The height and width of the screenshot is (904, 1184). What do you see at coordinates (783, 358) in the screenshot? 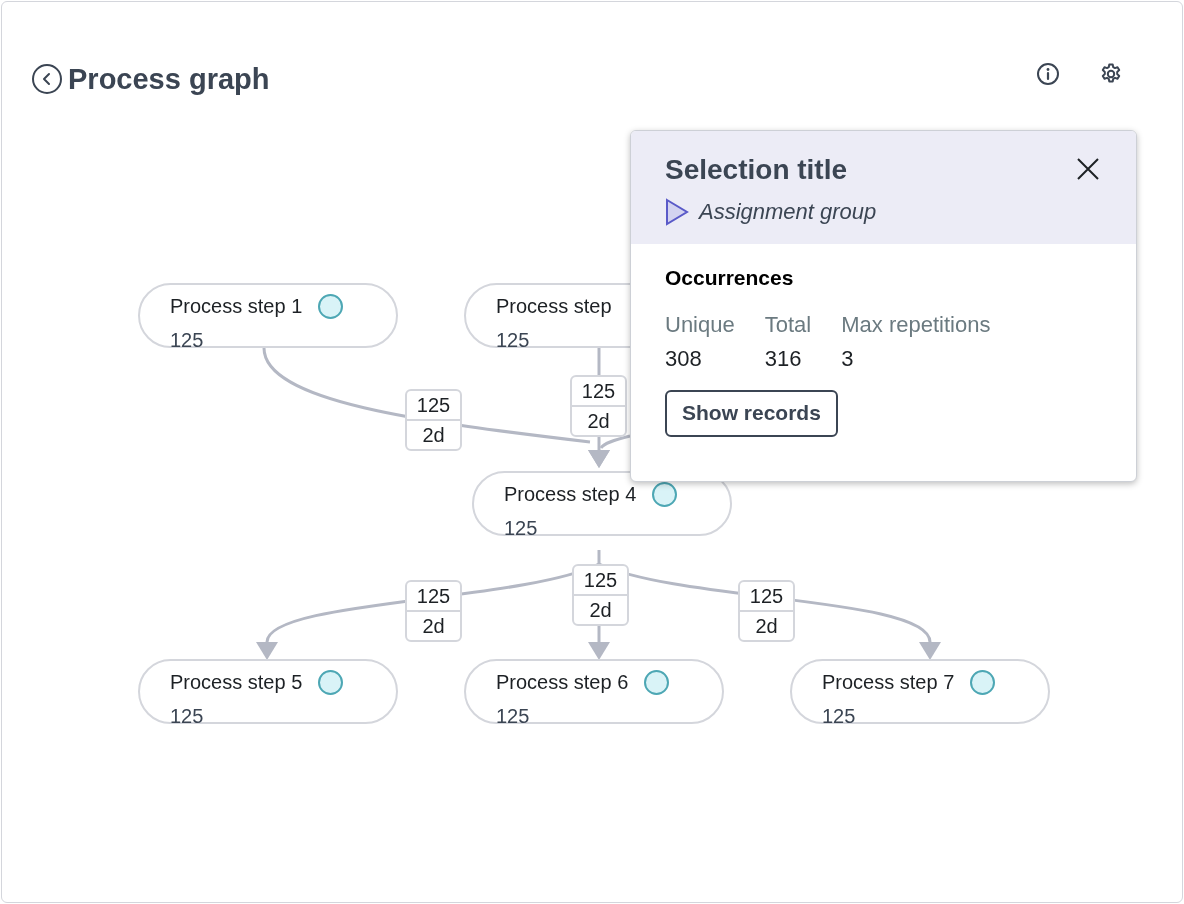
I see `stat-value: 316` at bounding box center [783, 358].